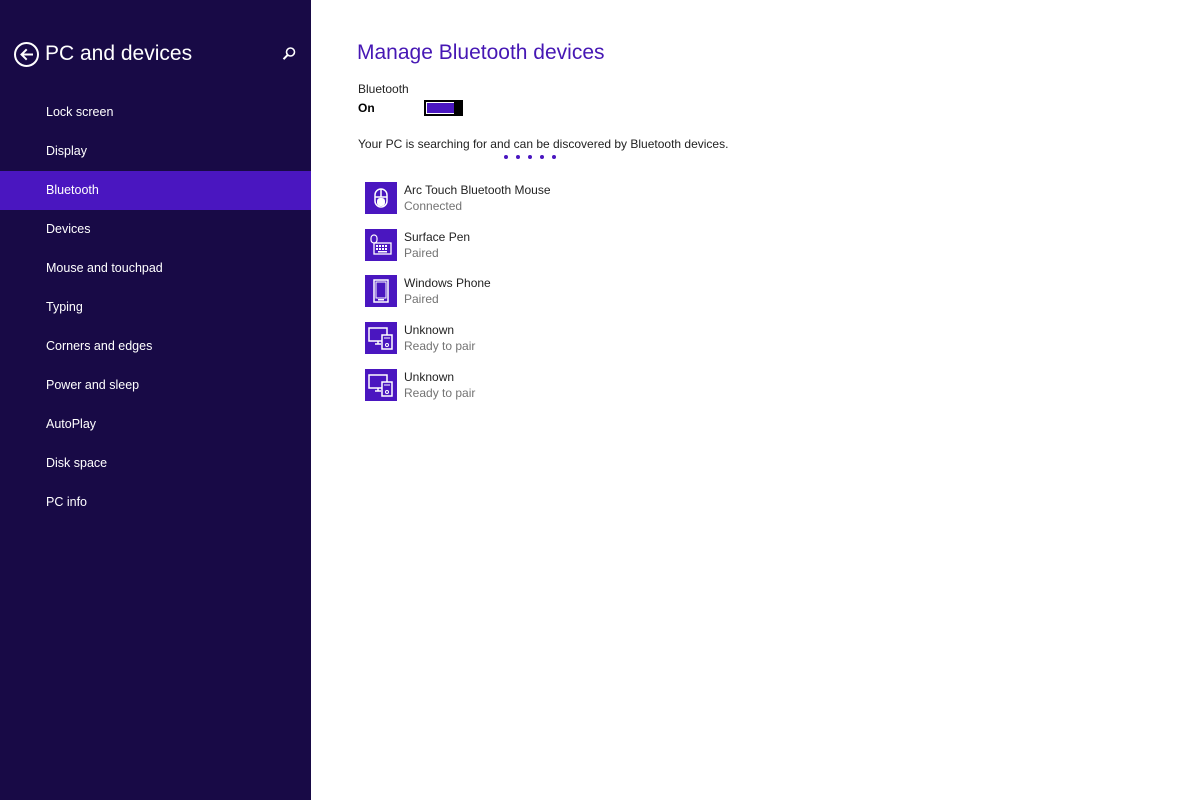  Describe the element at coordinates (565, 205) in the screenshot. I see `device-item: Arc Touch Bluetooth Mouse Connected` at that location.